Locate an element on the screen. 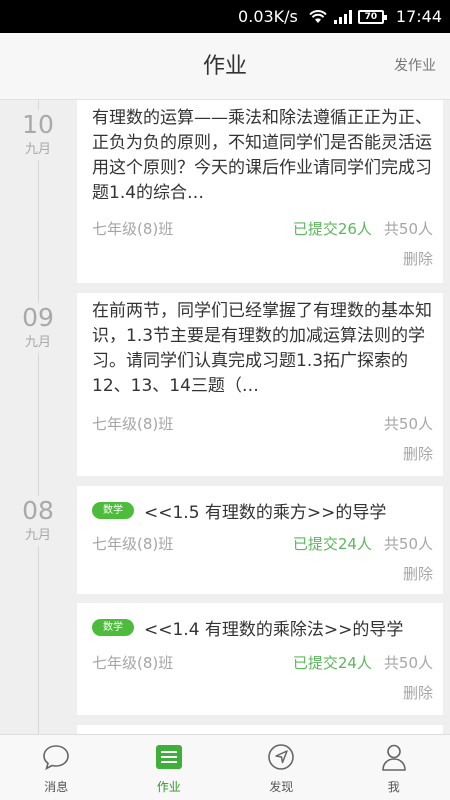 The image size is (450, 800). person-icon is located at coordinates (393, 757).